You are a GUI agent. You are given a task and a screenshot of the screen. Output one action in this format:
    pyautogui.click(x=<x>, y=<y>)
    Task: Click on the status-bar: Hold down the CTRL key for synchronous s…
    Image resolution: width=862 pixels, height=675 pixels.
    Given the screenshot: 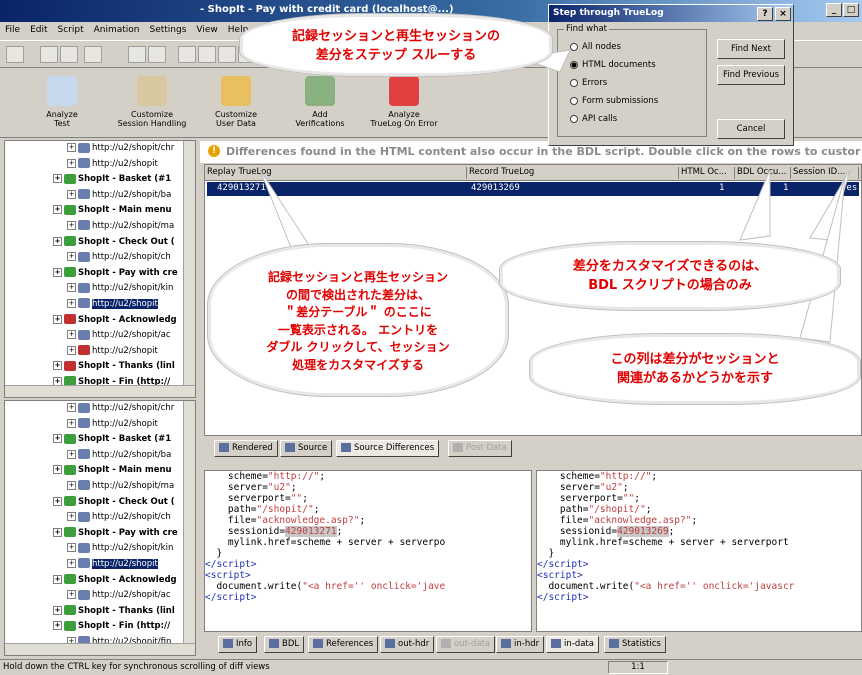 What is the action you would take?
    pyautogui.click(x=431, y=667)
    